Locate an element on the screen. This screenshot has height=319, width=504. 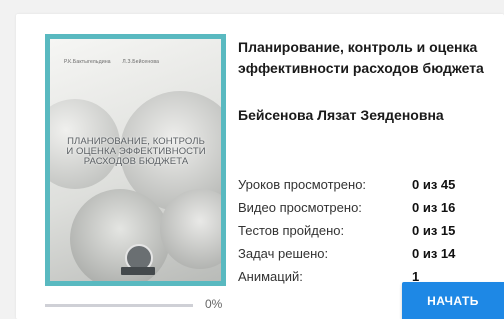
stat-label: Уроков просмотрено: is located at coordinates (302, 184).